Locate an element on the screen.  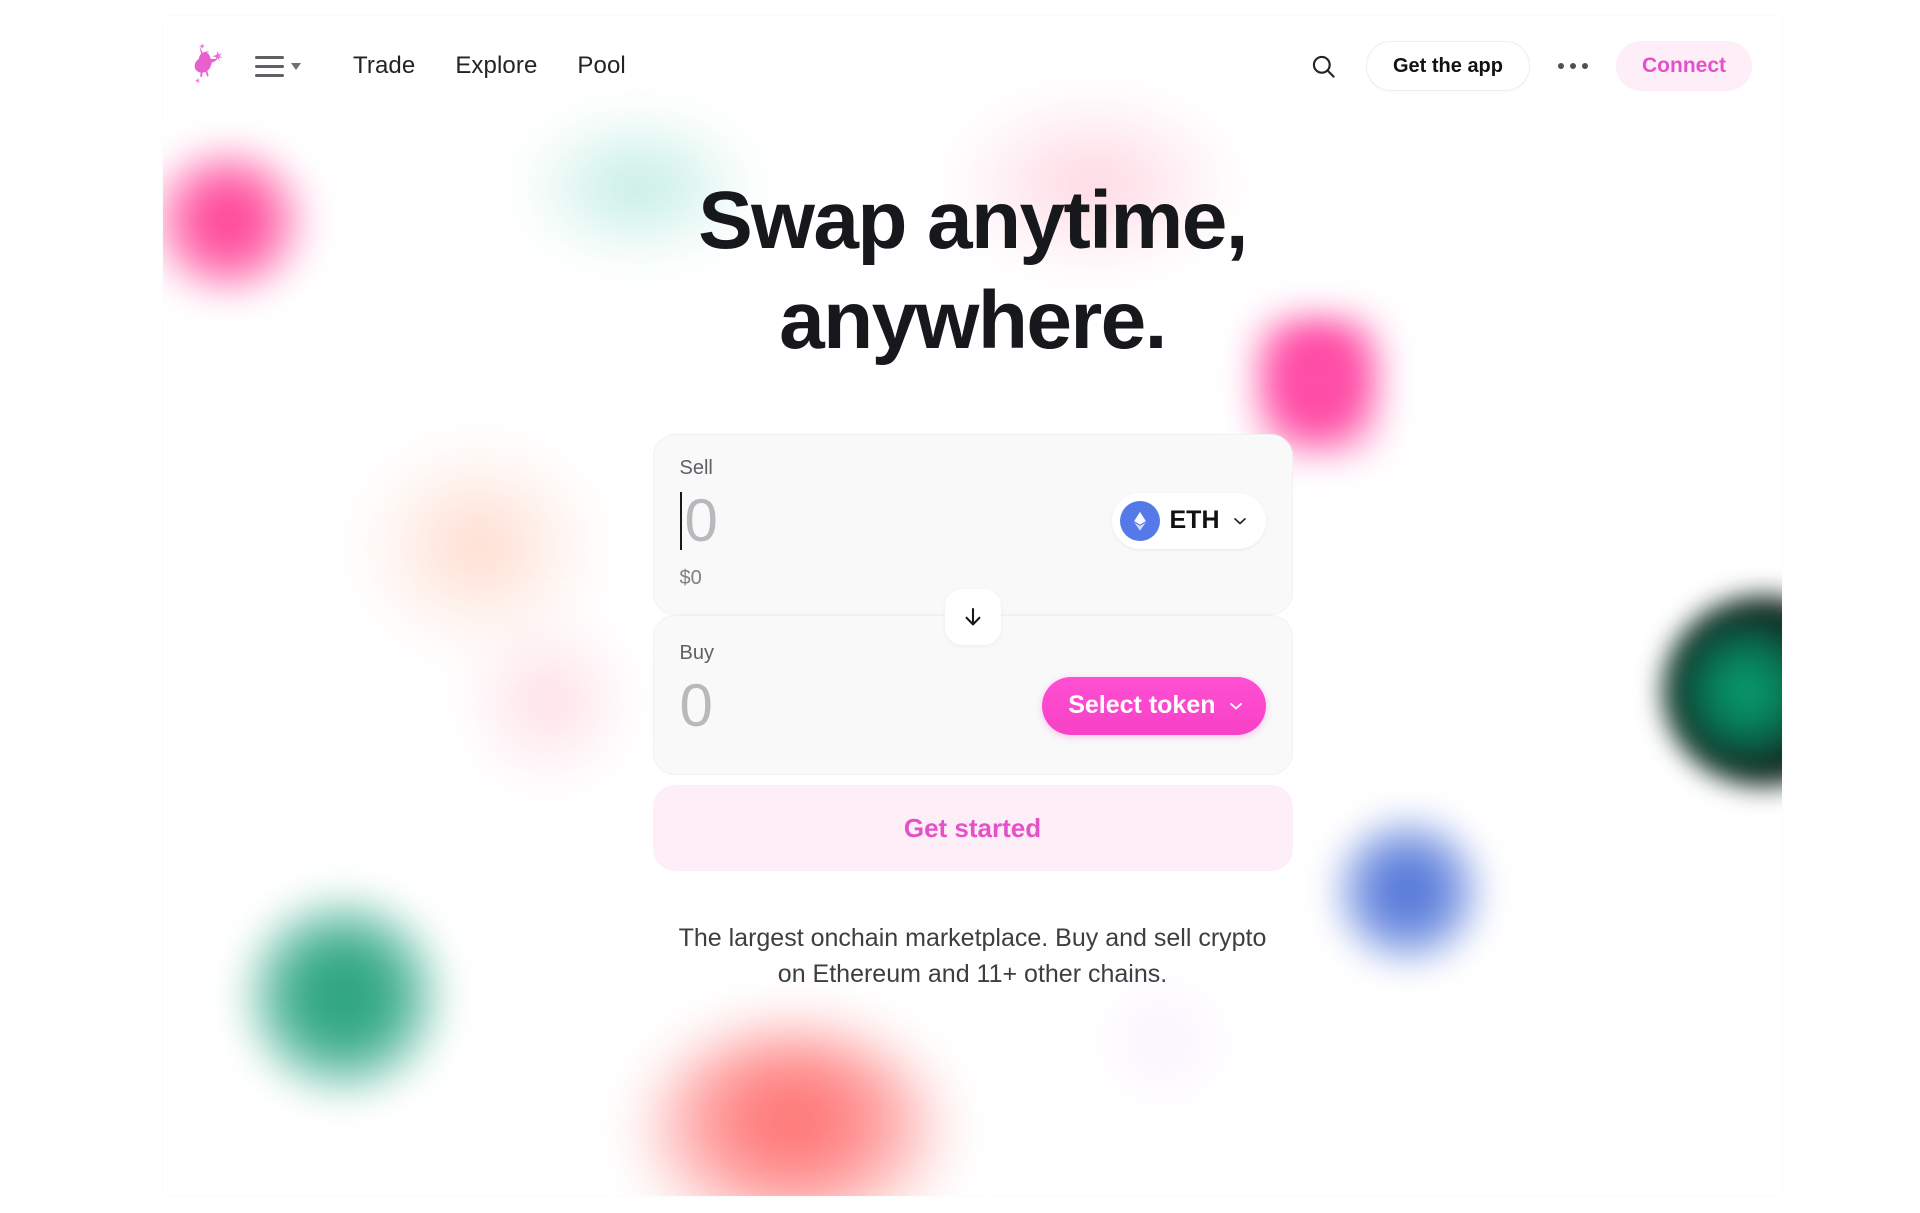
buy-row: 0 Select token is located at coordinates (973, 705).